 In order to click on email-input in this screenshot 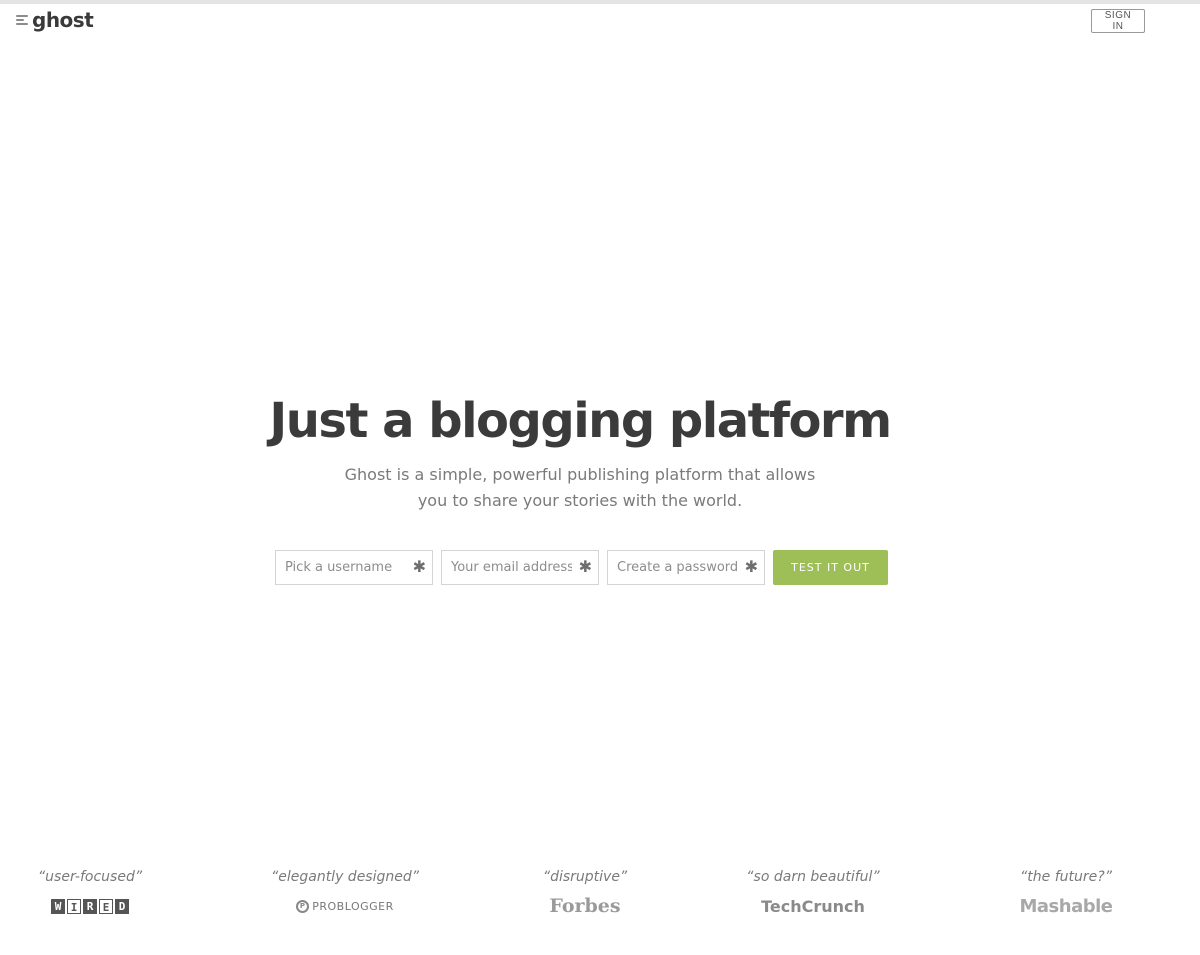, I will do `click(520, 567)`.